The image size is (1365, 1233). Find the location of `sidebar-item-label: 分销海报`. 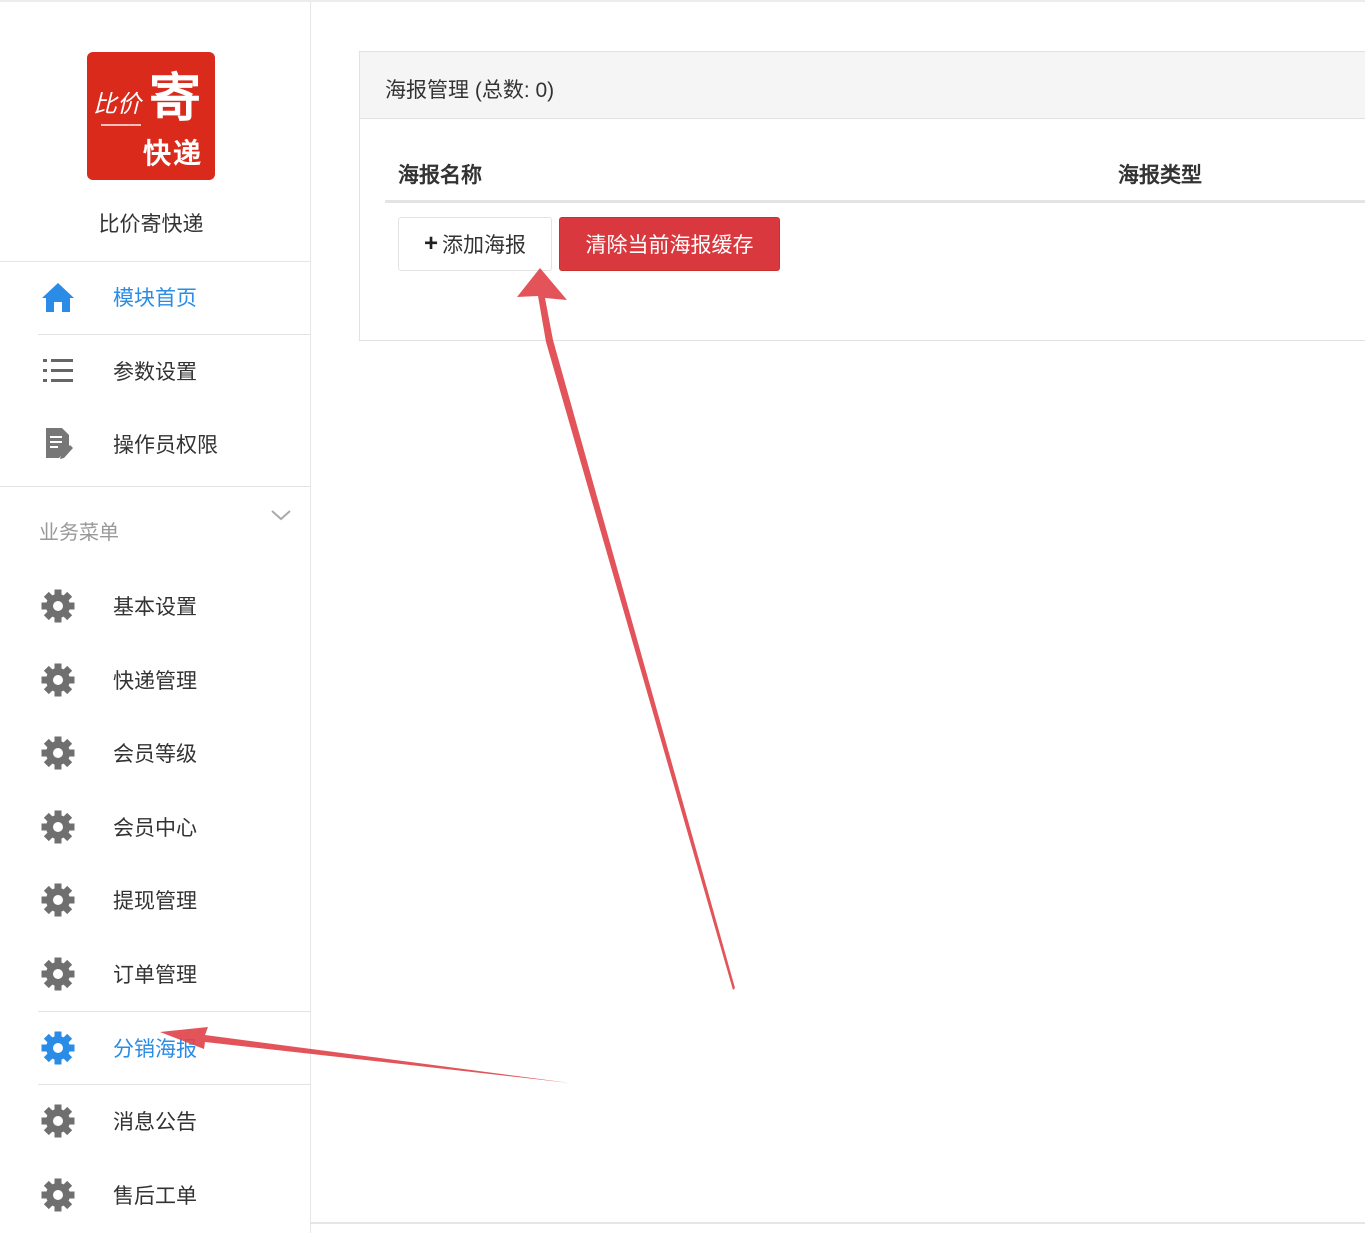

sidebar-item-label: 分销海报 is located at coordinates (155, 1049).